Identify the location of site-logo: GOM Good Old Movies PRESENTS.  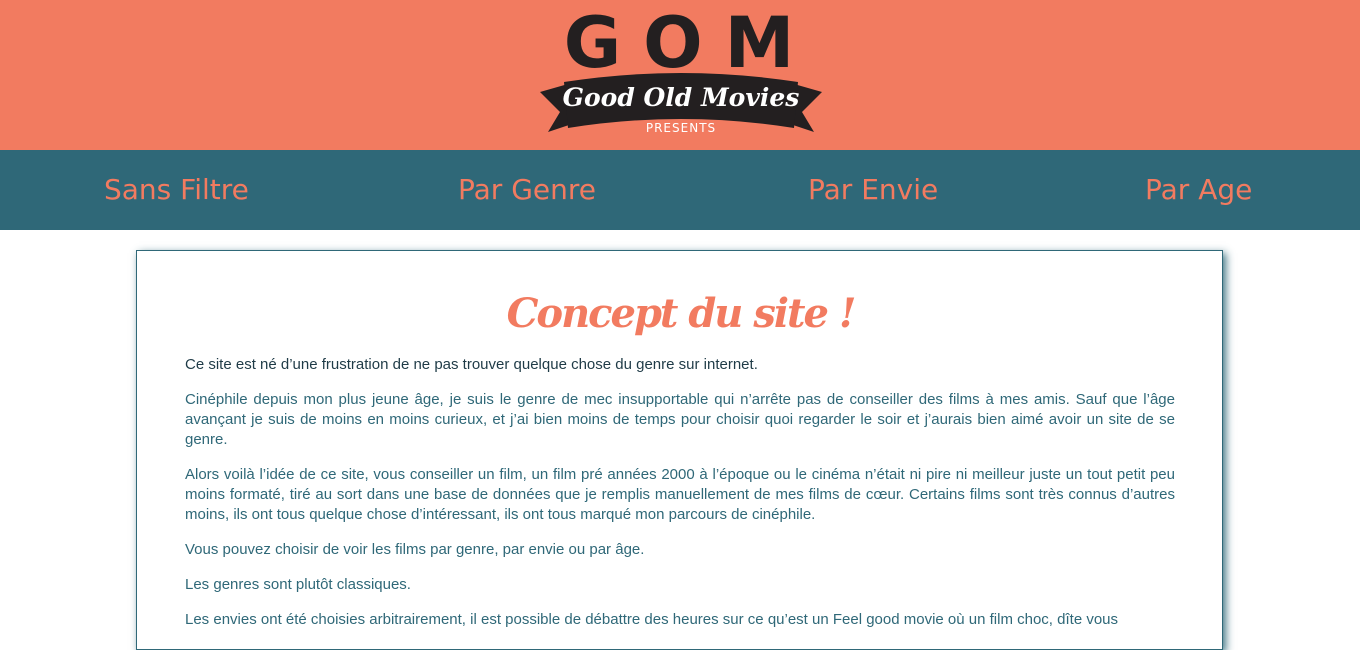
(681, 74).